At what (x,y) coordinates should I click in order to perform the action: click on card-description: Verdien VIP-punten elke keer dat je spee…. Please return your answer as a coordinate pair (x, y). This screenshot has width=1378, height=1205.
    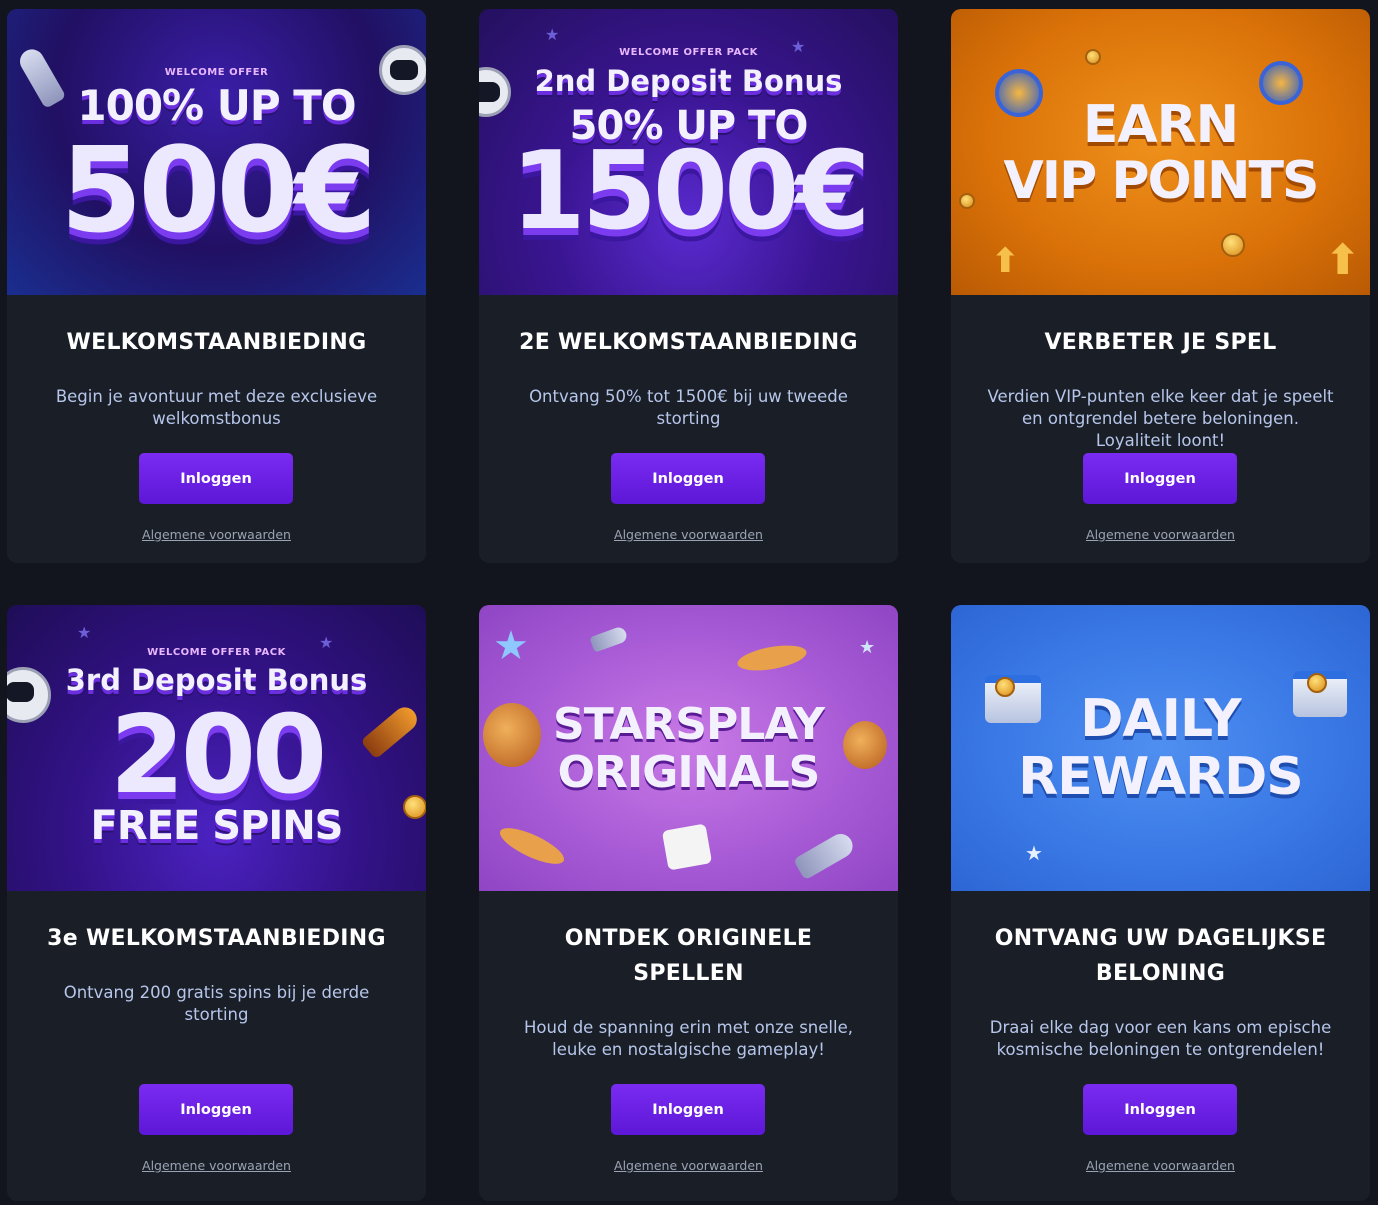
    Looking at the image, I should click on (1160, 418).